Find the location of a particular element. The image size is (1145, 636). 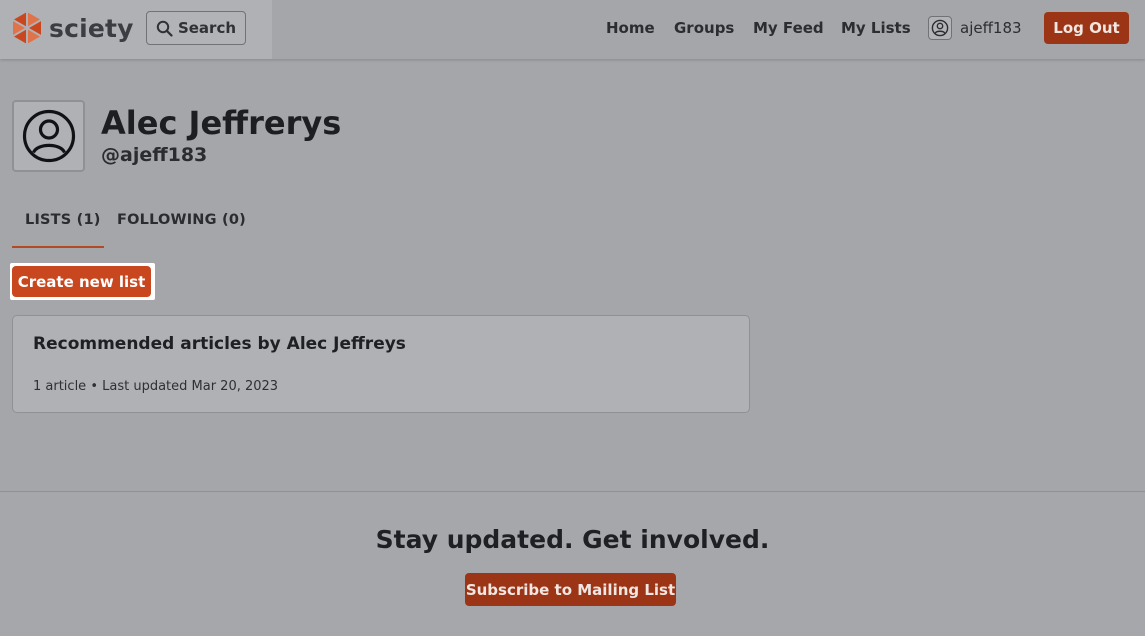

nav-home: Home is located at coordinates (630, 28).